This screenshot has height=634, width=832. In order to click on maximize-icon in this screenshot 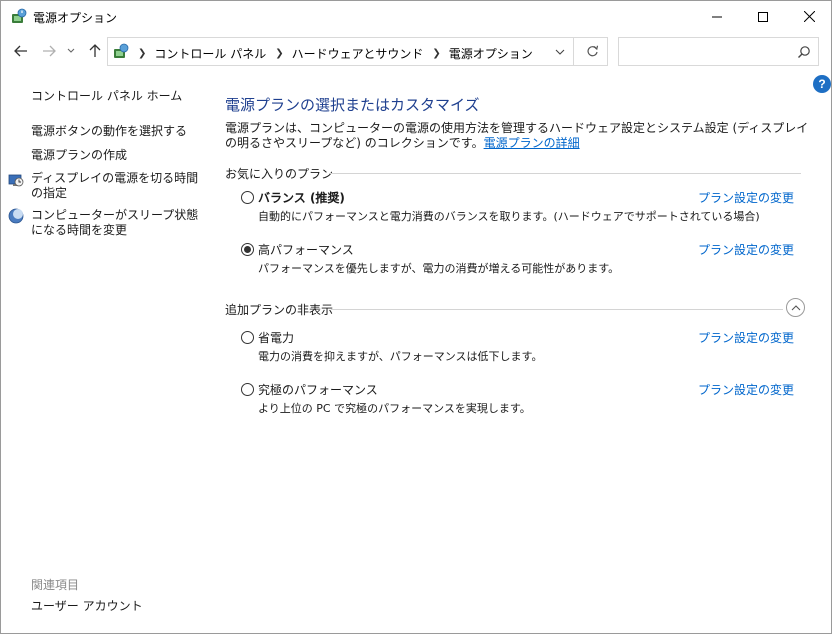, I will do `click(763, 16)`.